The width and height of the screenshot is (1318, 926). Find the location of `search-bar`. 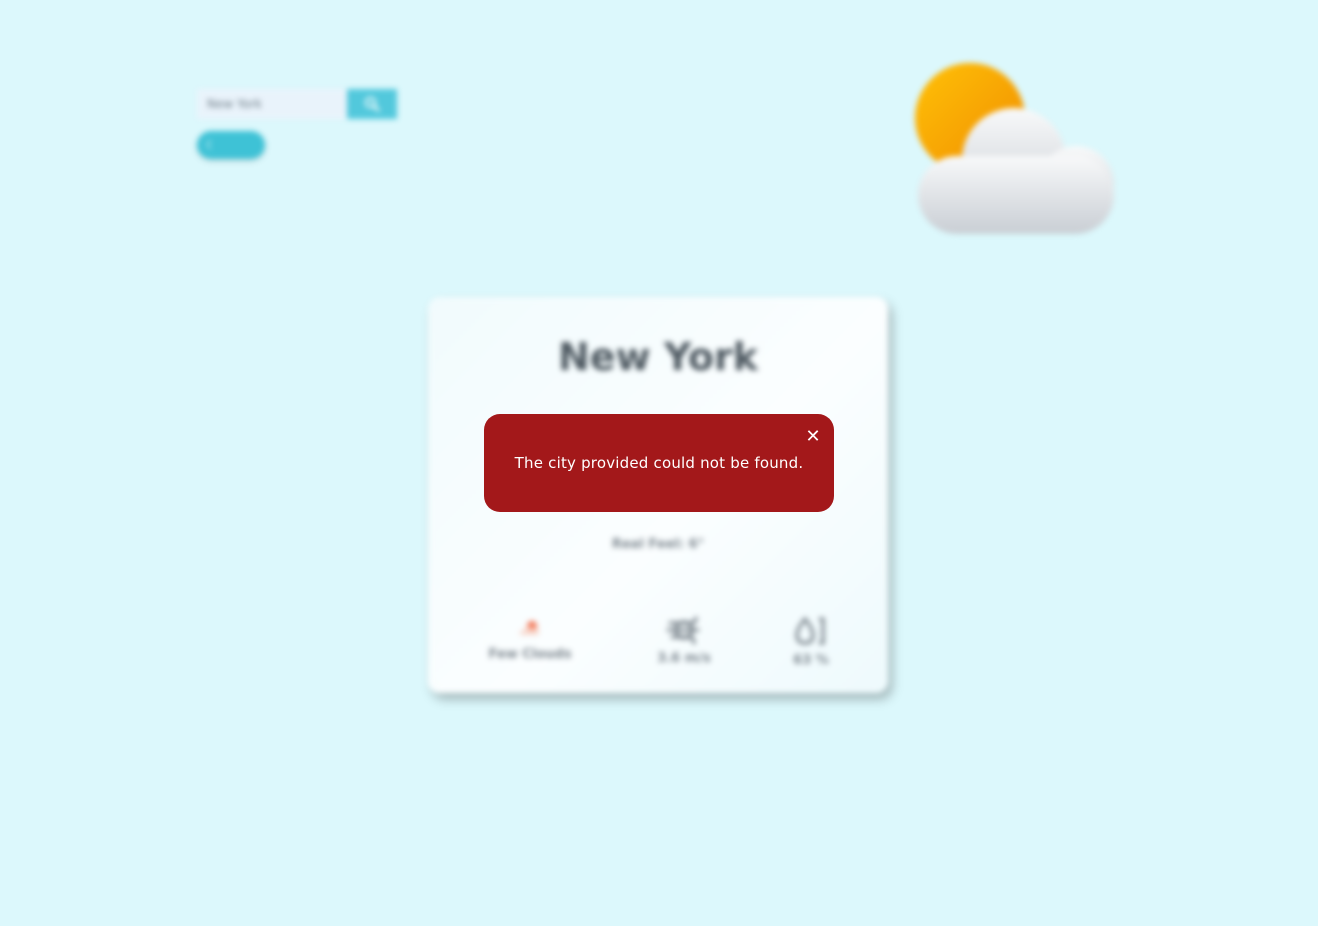

search-bar is located at coordinates (297, 104).